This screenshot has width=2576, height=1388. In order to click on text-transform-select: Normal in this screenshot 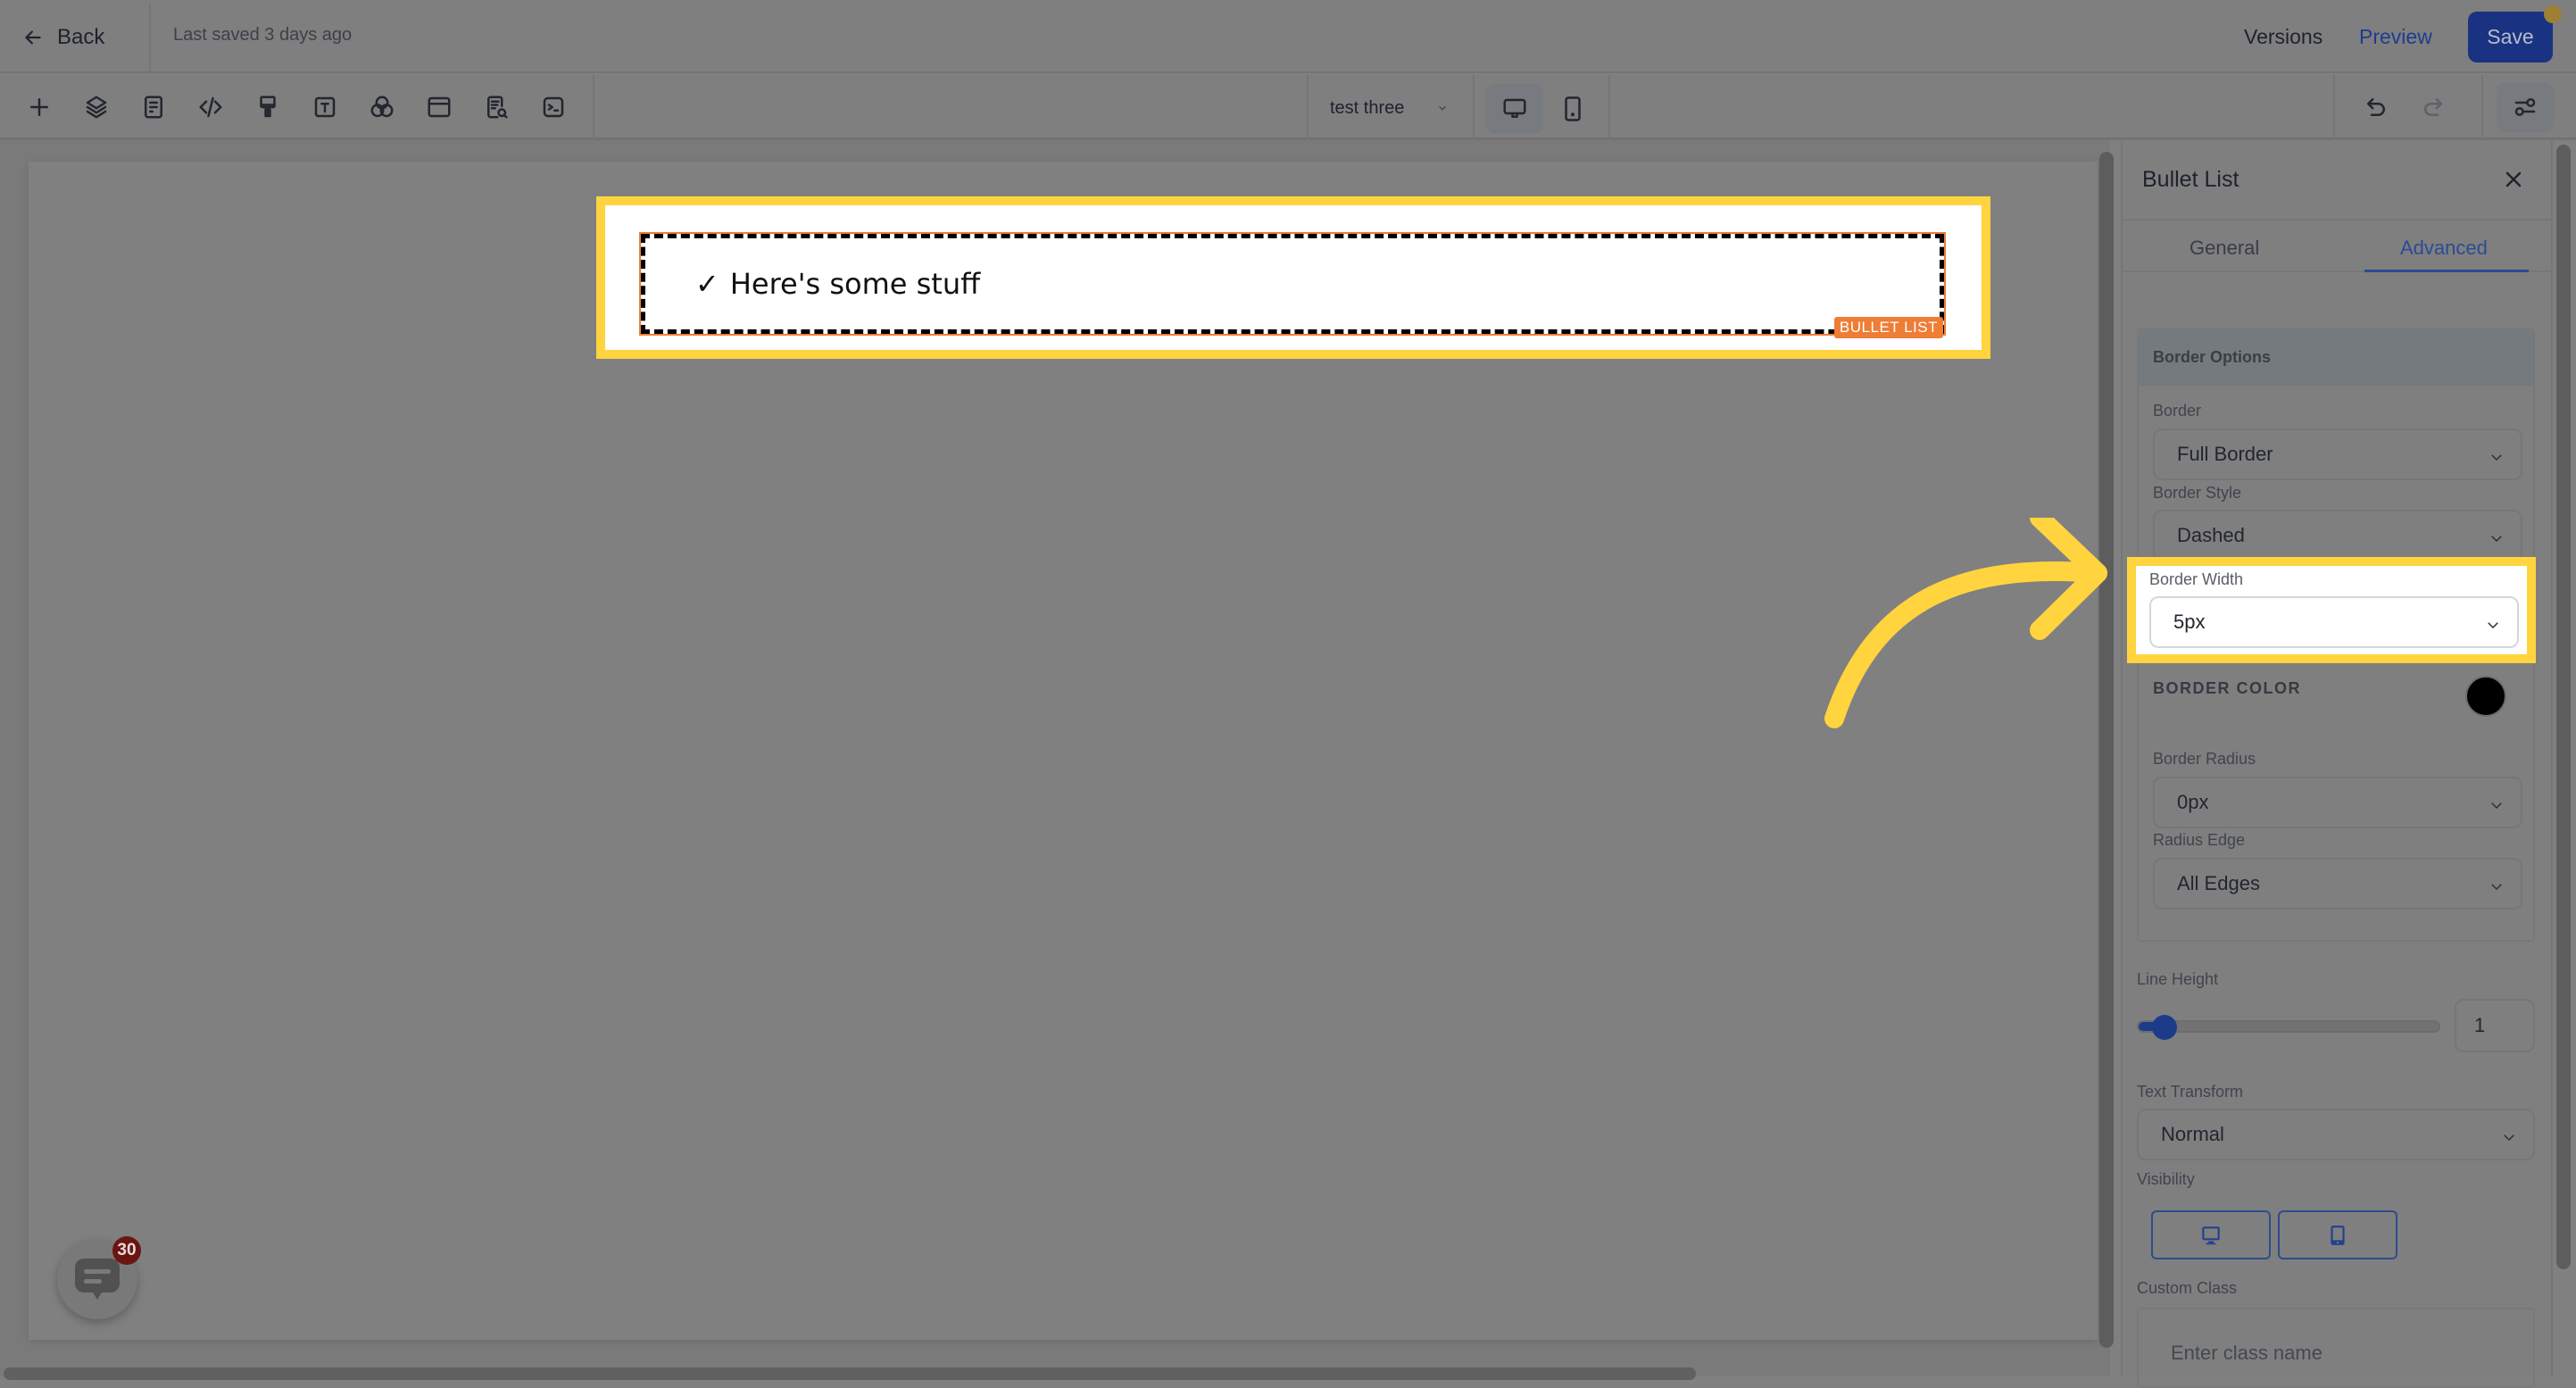, I will do `click(2336, 1134)`.